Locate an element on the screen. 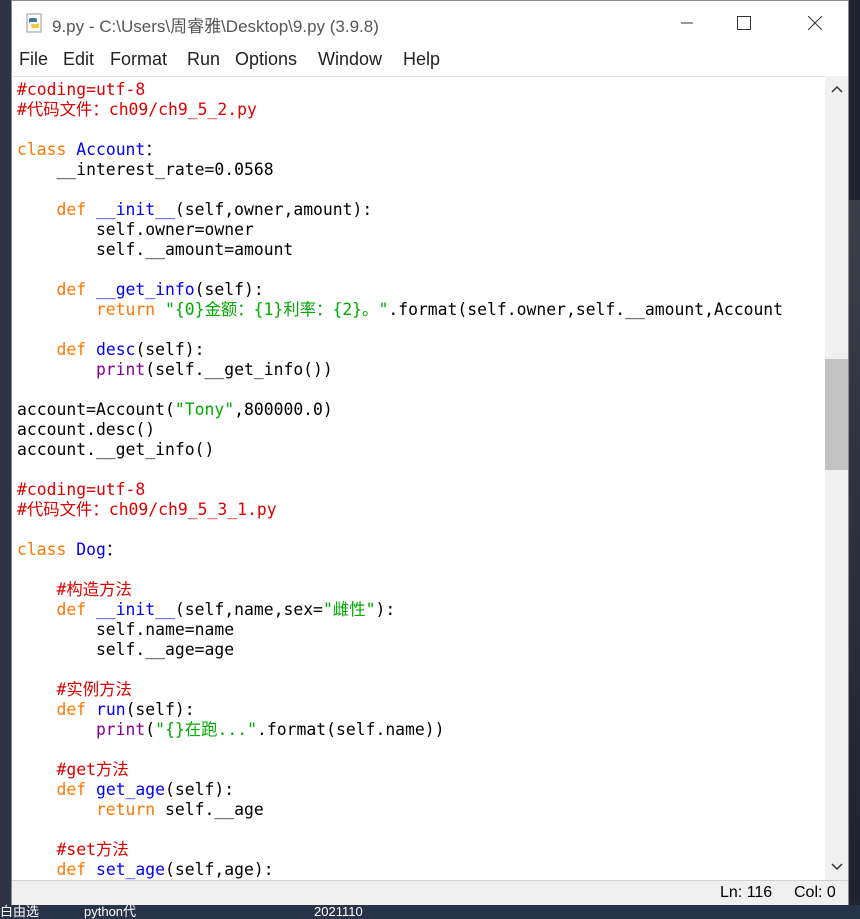 This screenshot has height=919, width=860. code-token: (self,owner,amount): is located at coordinates (273, 209).